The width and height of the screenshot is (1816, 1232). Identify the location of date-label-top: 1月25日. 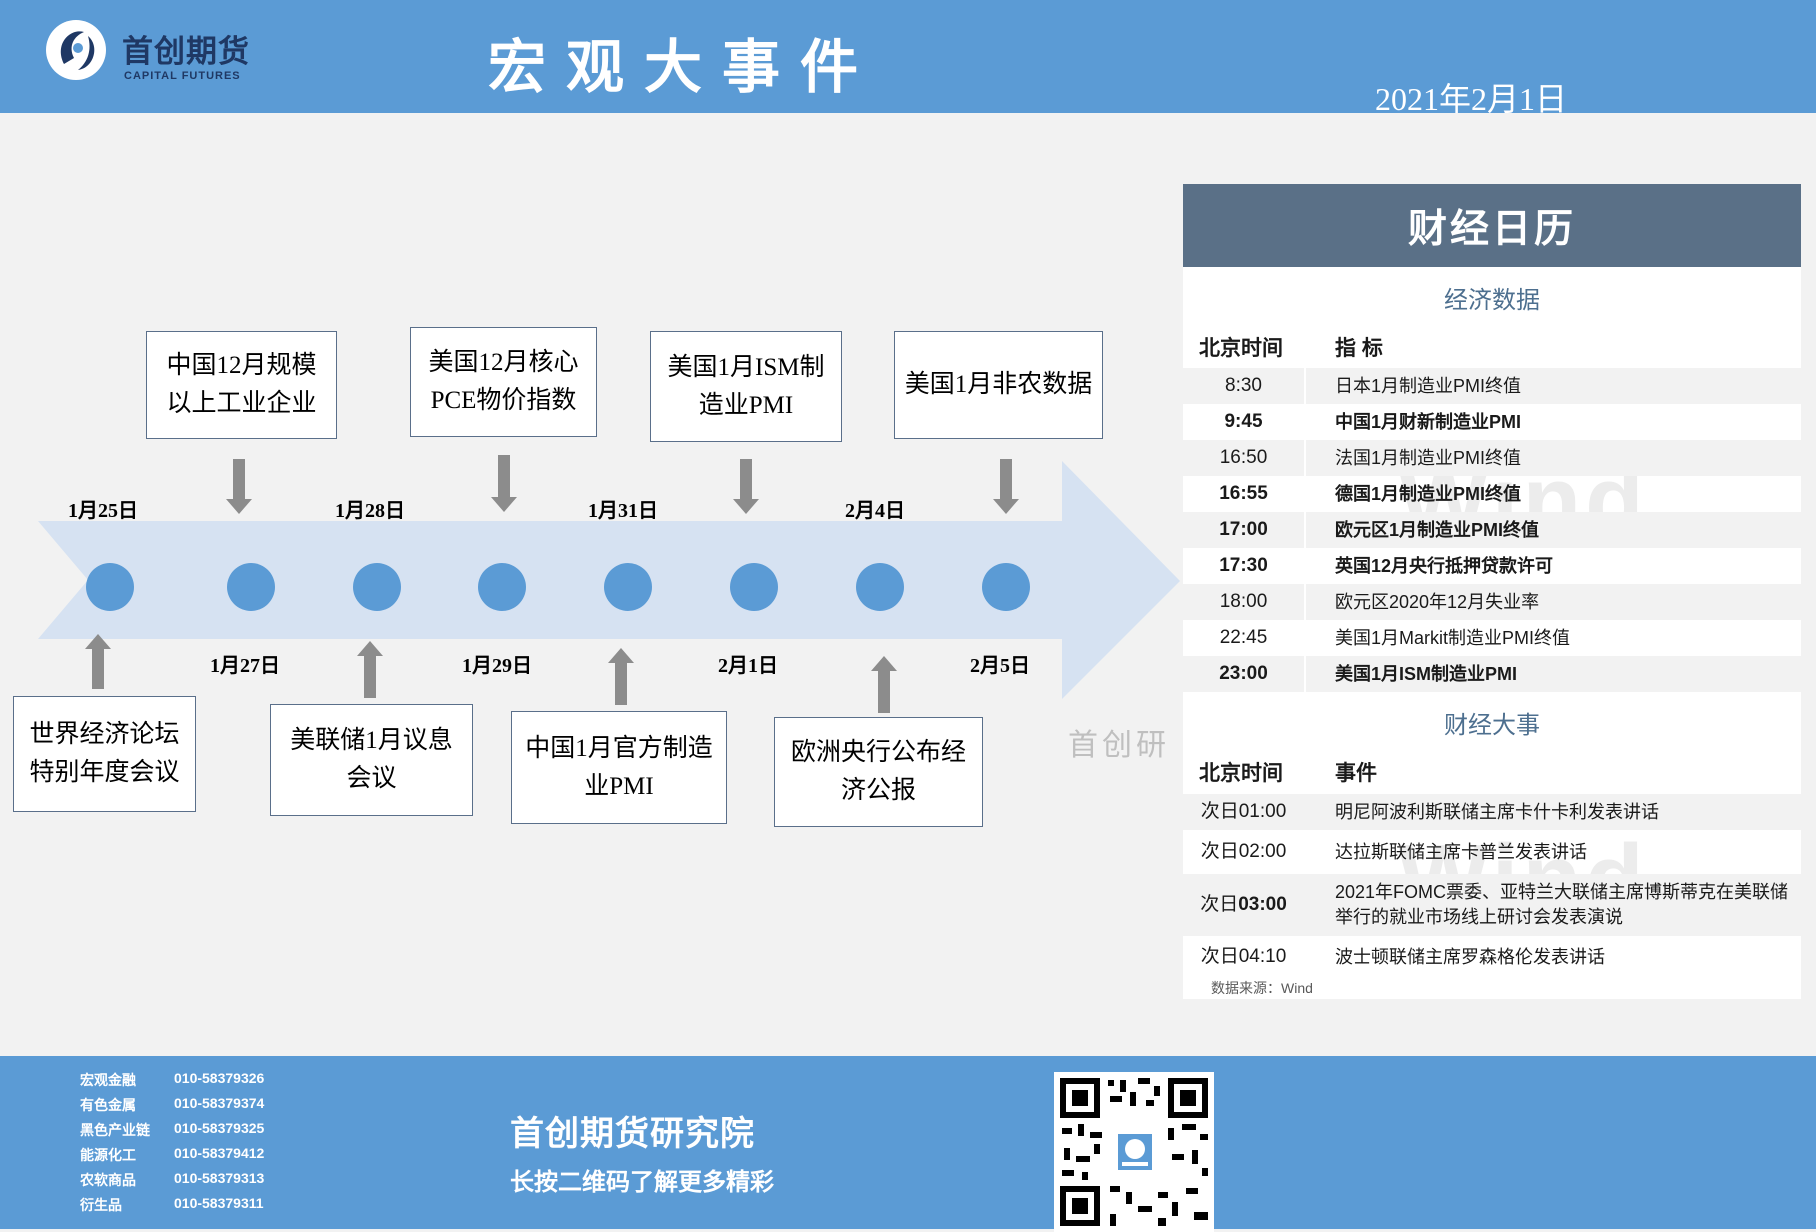
(103, 511).